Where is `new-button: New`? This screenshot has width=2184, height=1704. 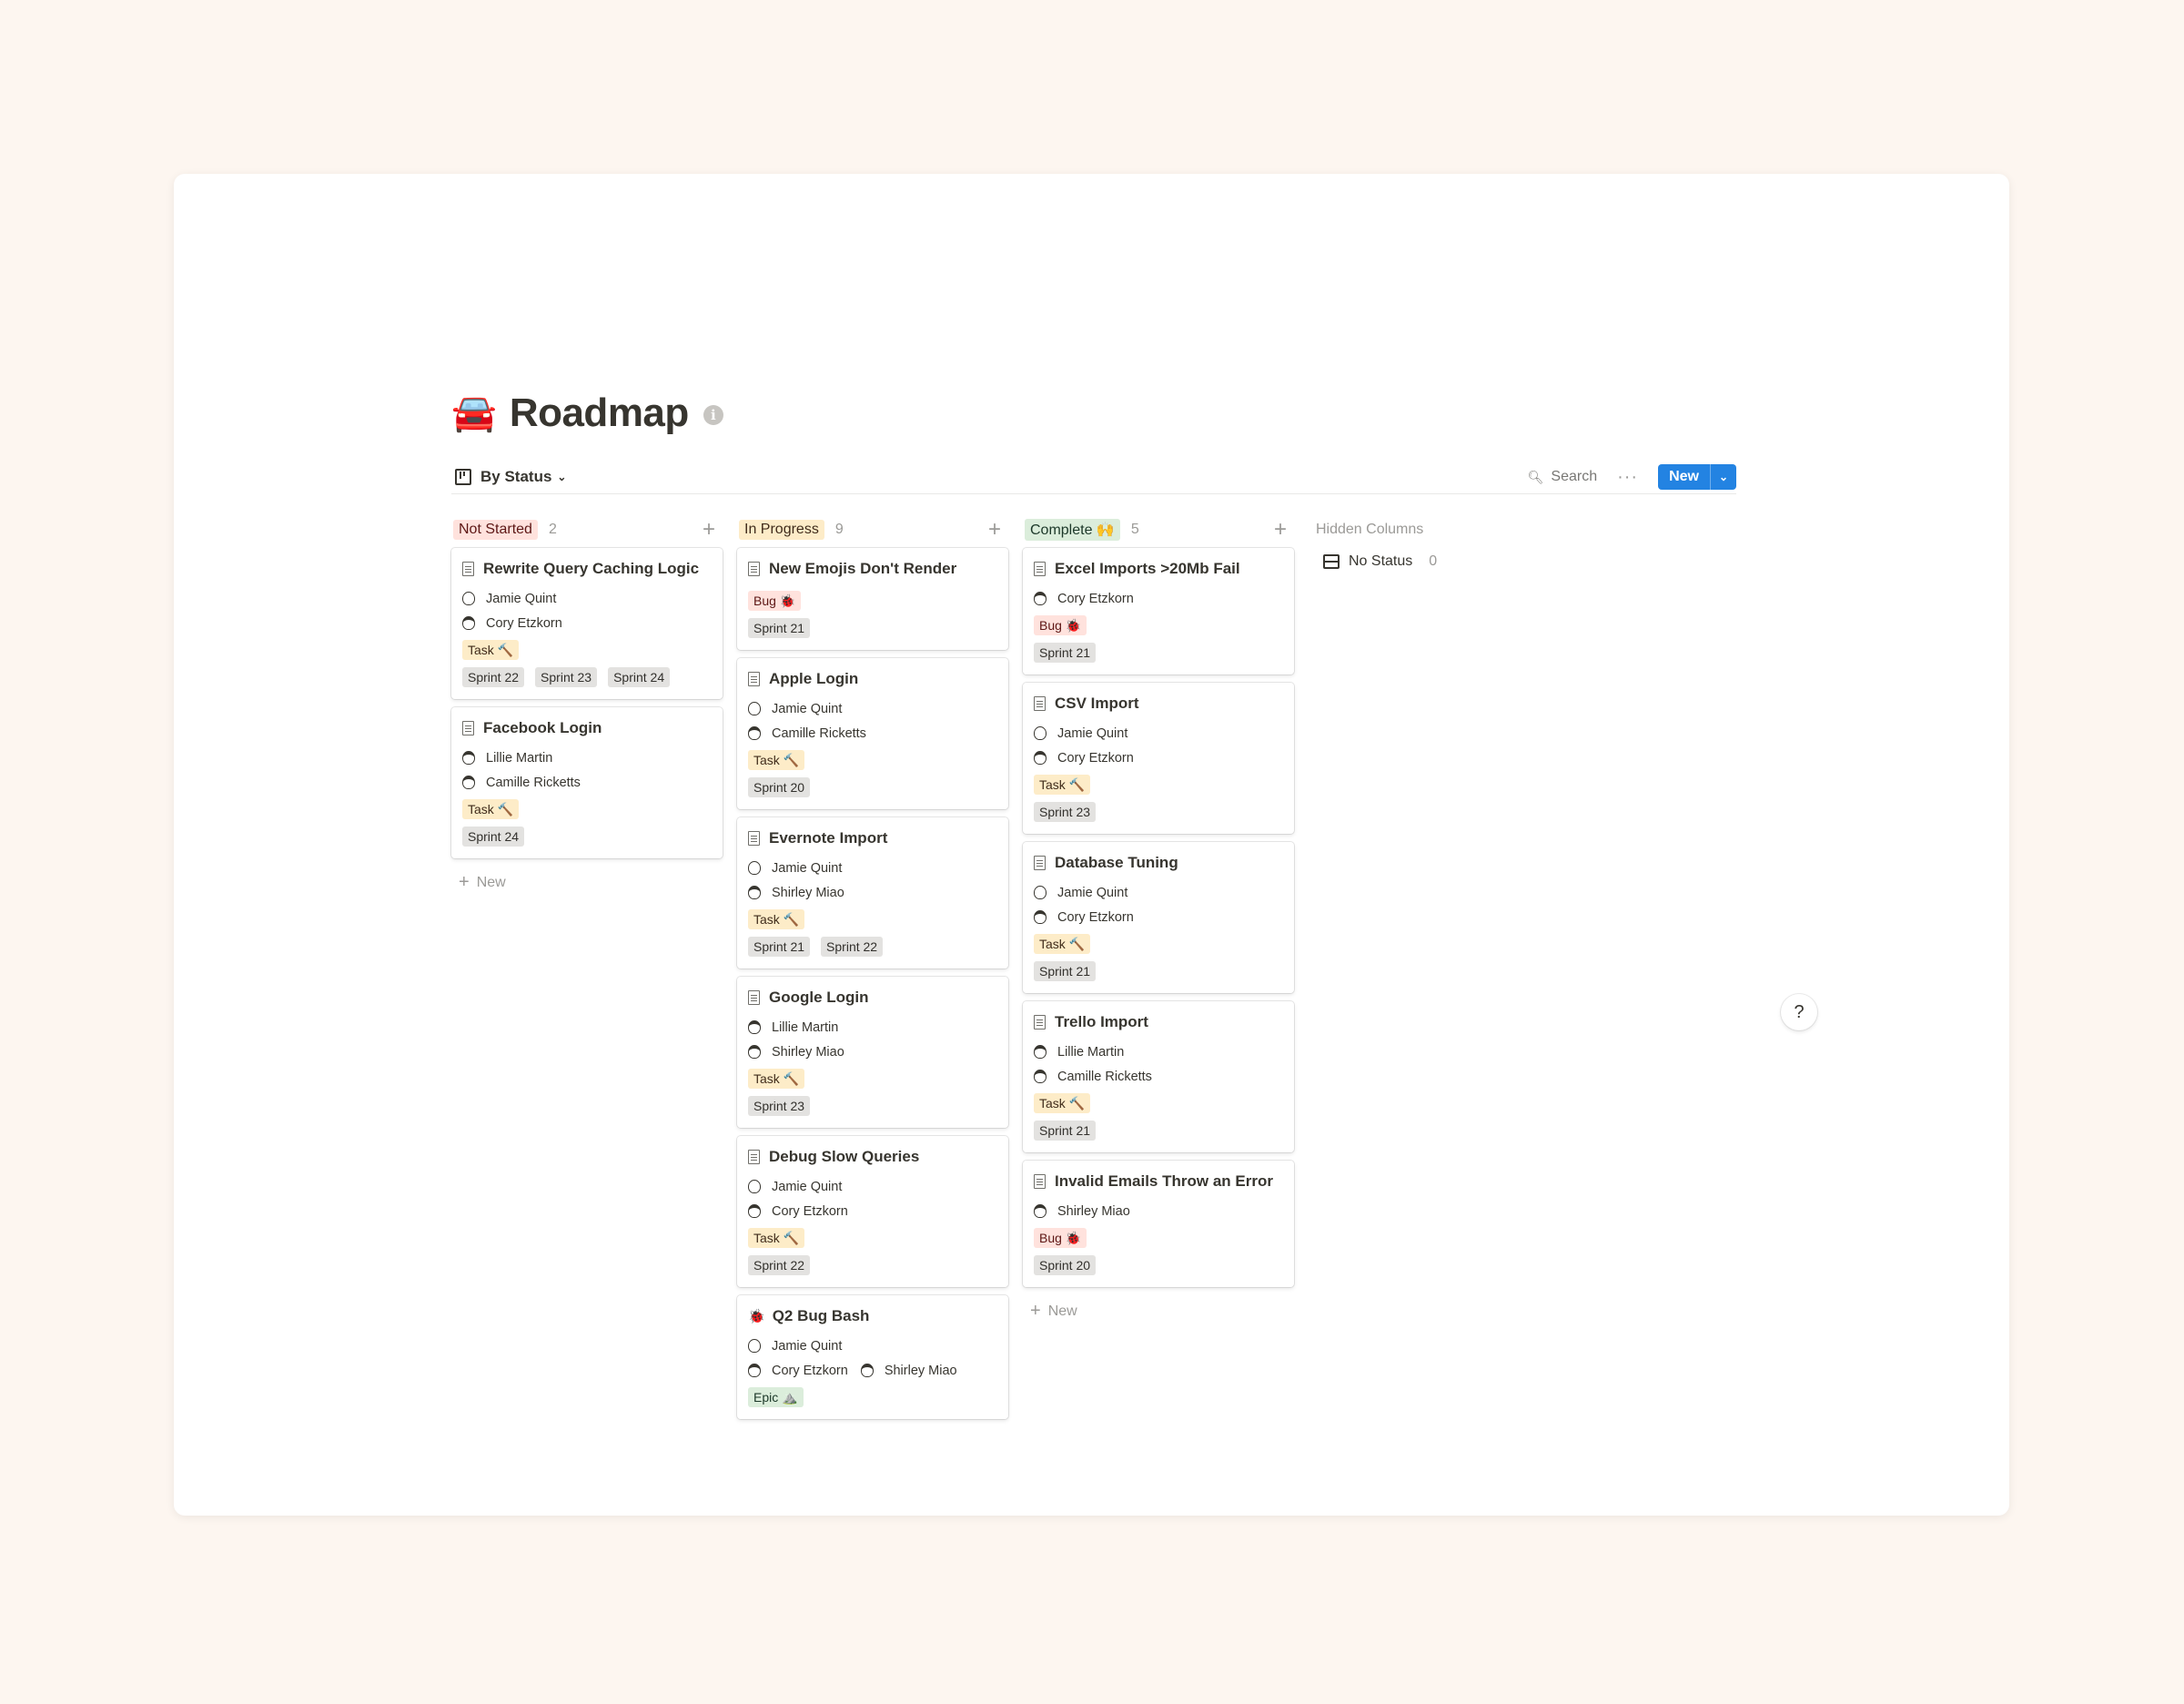
new-button: New is located at coordinates (1684, 477).